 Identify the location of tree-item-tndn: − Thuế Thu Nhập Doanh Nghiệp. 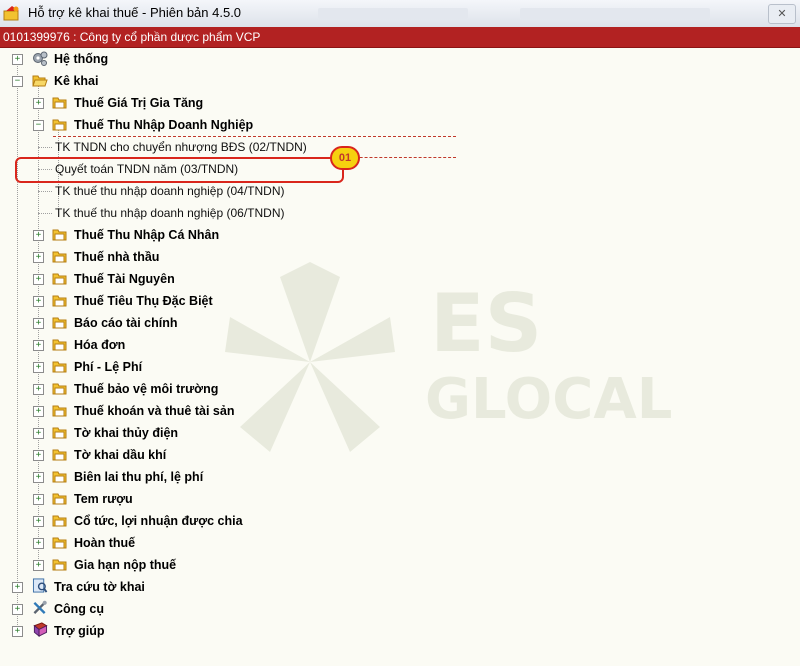
(150, 125).